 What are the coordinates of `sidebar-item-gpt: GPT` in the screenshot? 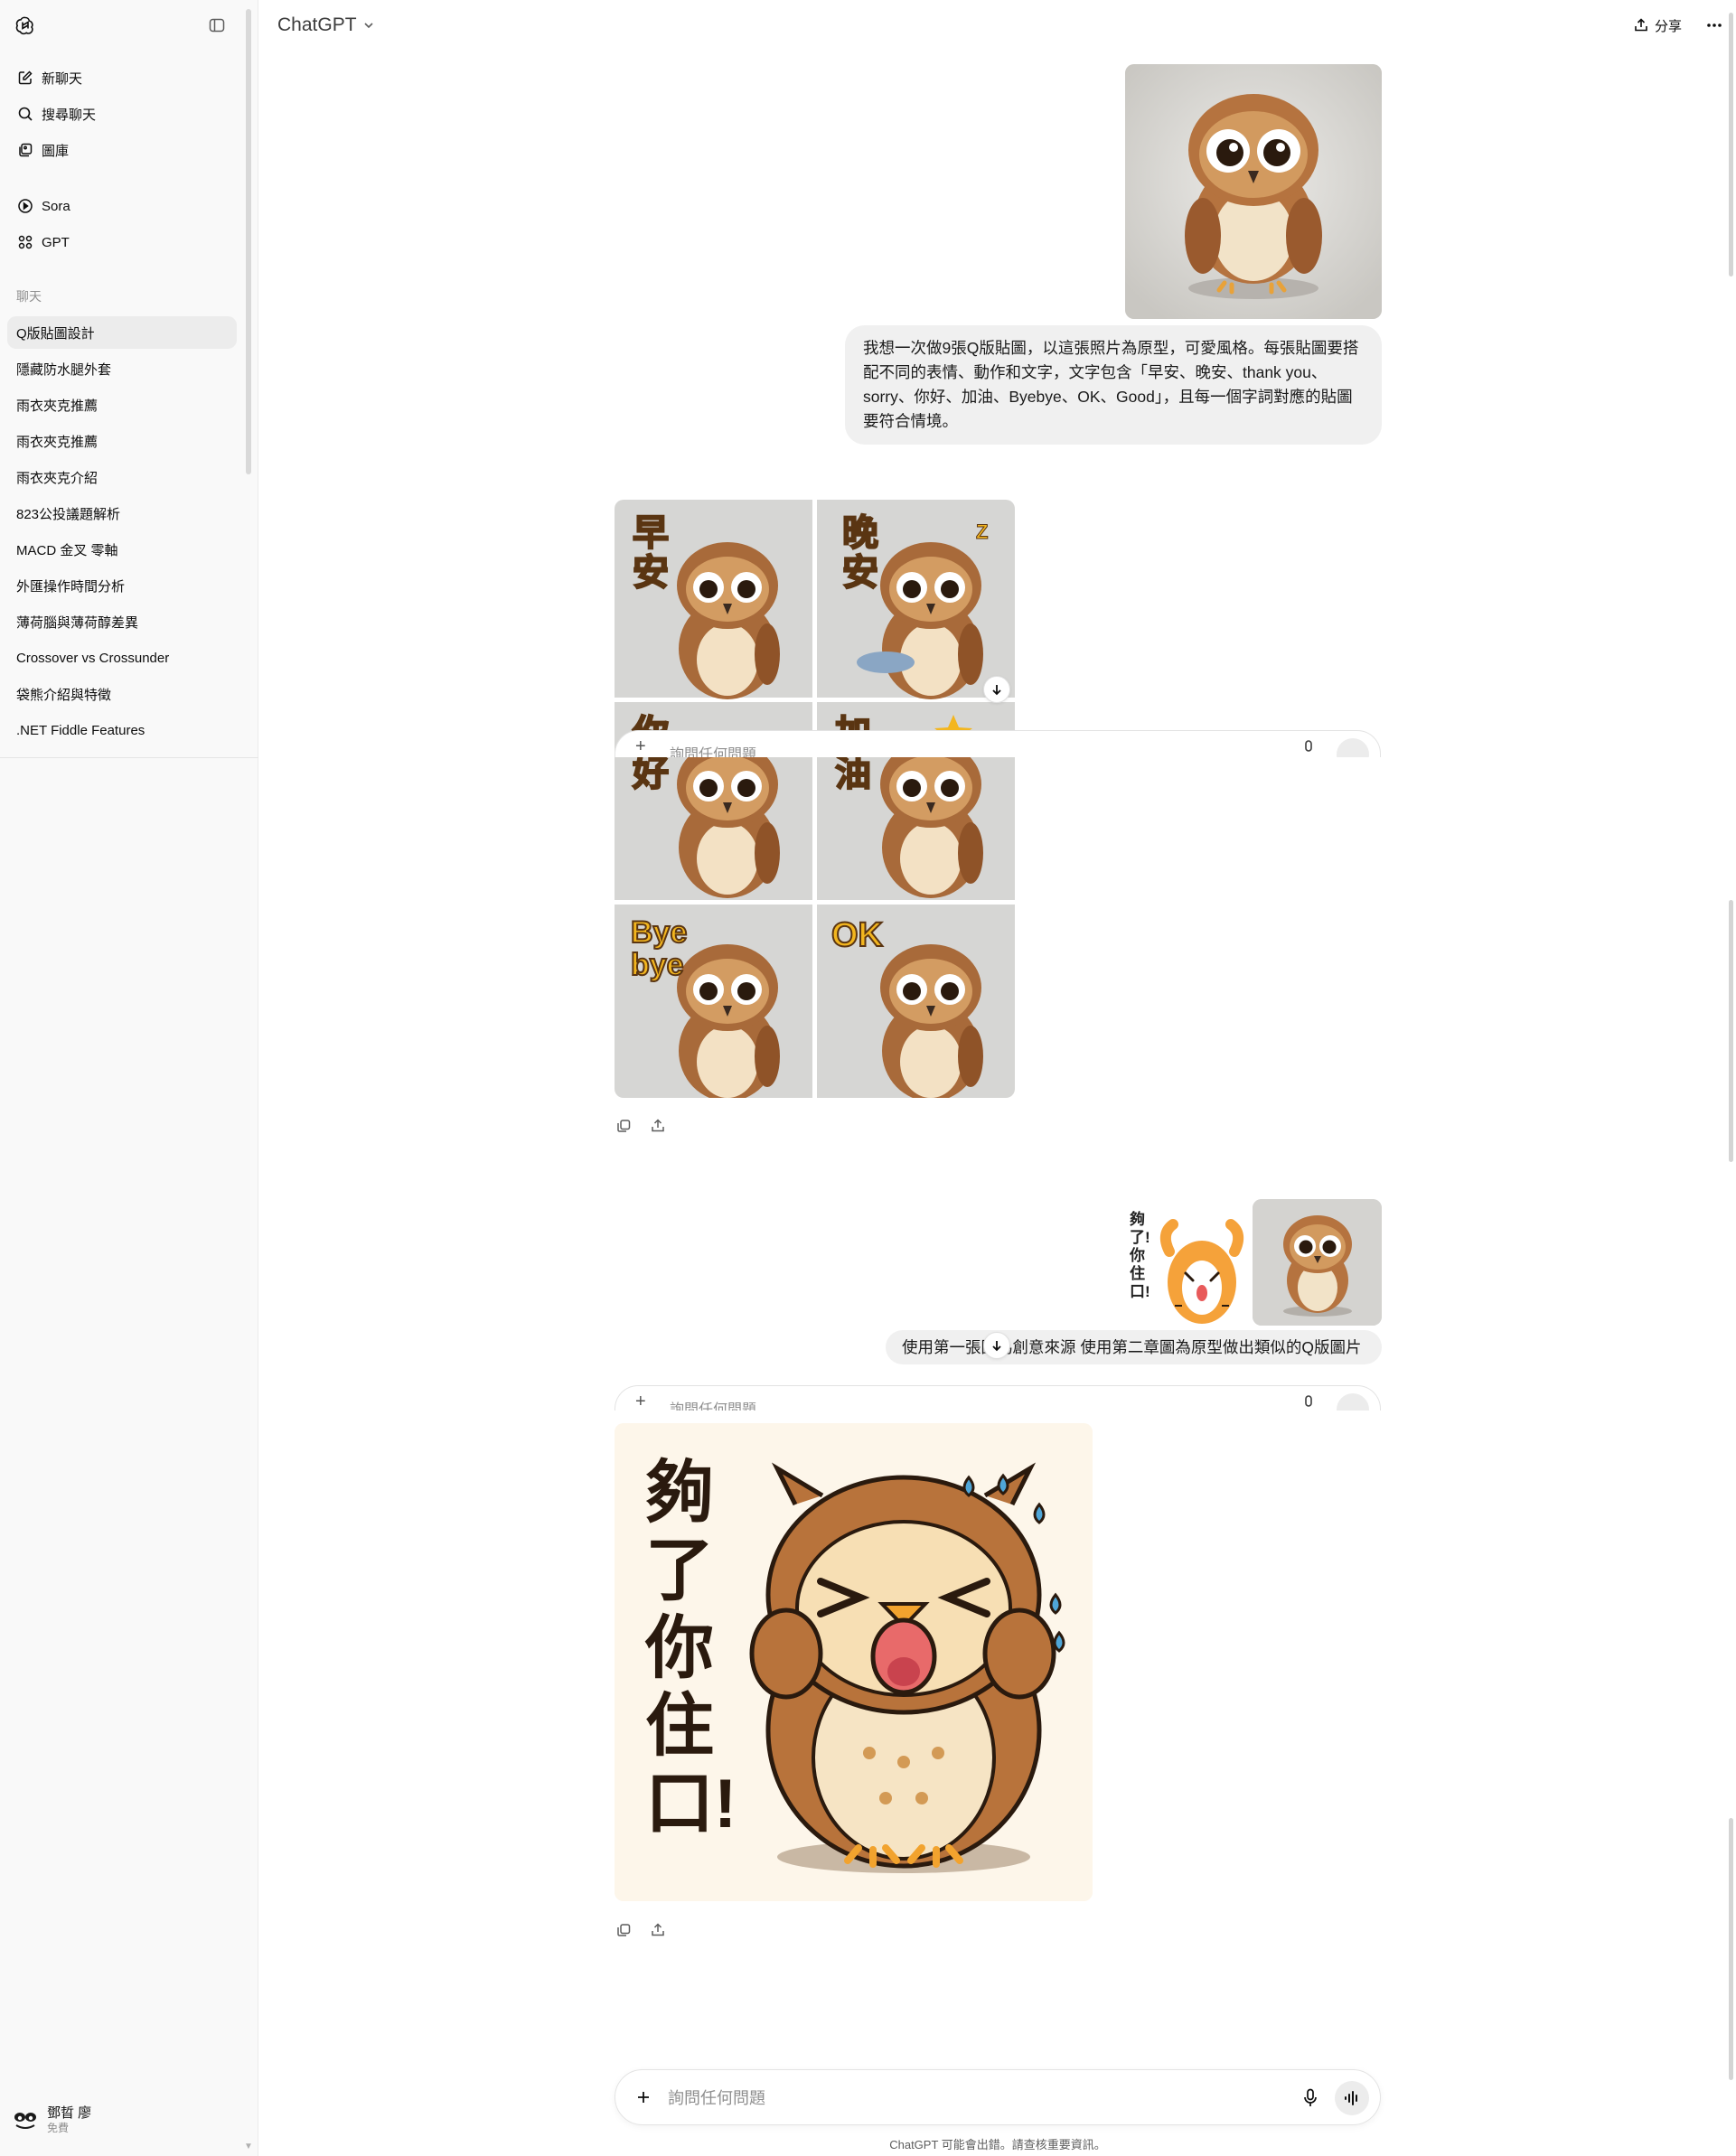 It's located at (122, 242).